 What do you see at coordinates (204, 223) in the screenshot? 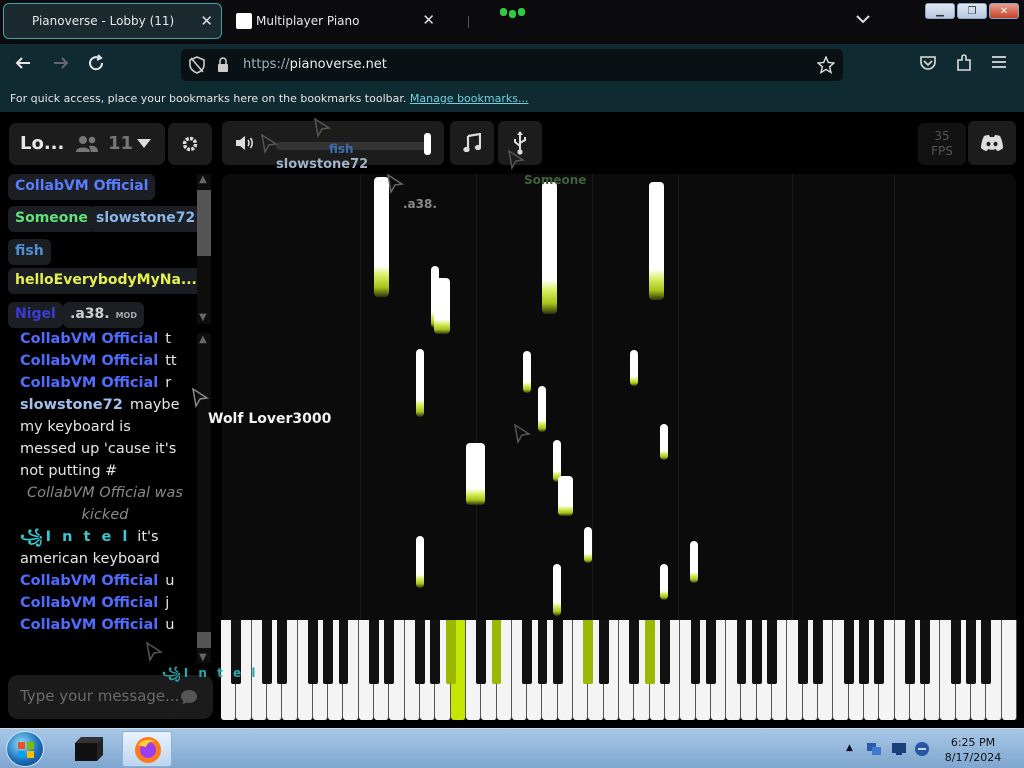
I see `user-list-scroll-thumb` at bounding box center [204, 223].